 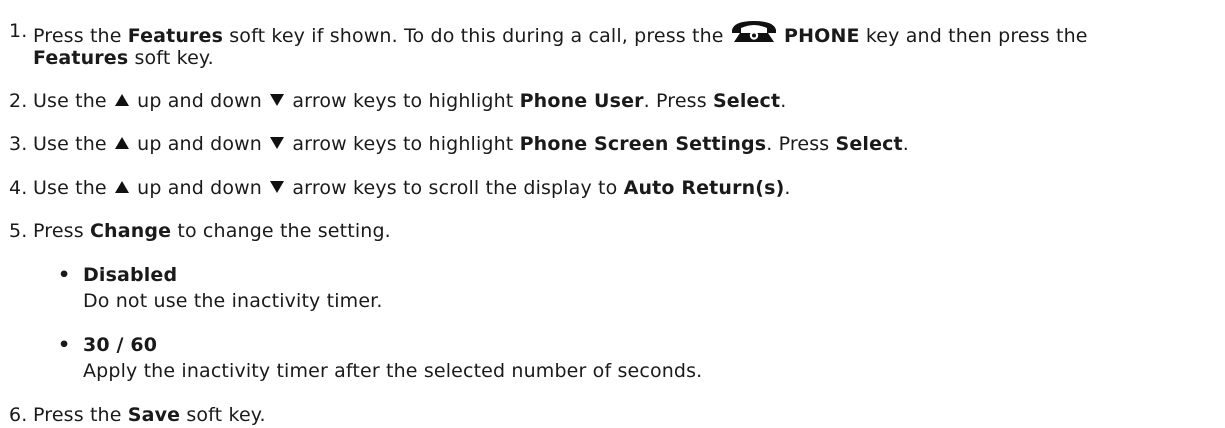 I want to click on step-number: 2., so click(x=18, y=101).